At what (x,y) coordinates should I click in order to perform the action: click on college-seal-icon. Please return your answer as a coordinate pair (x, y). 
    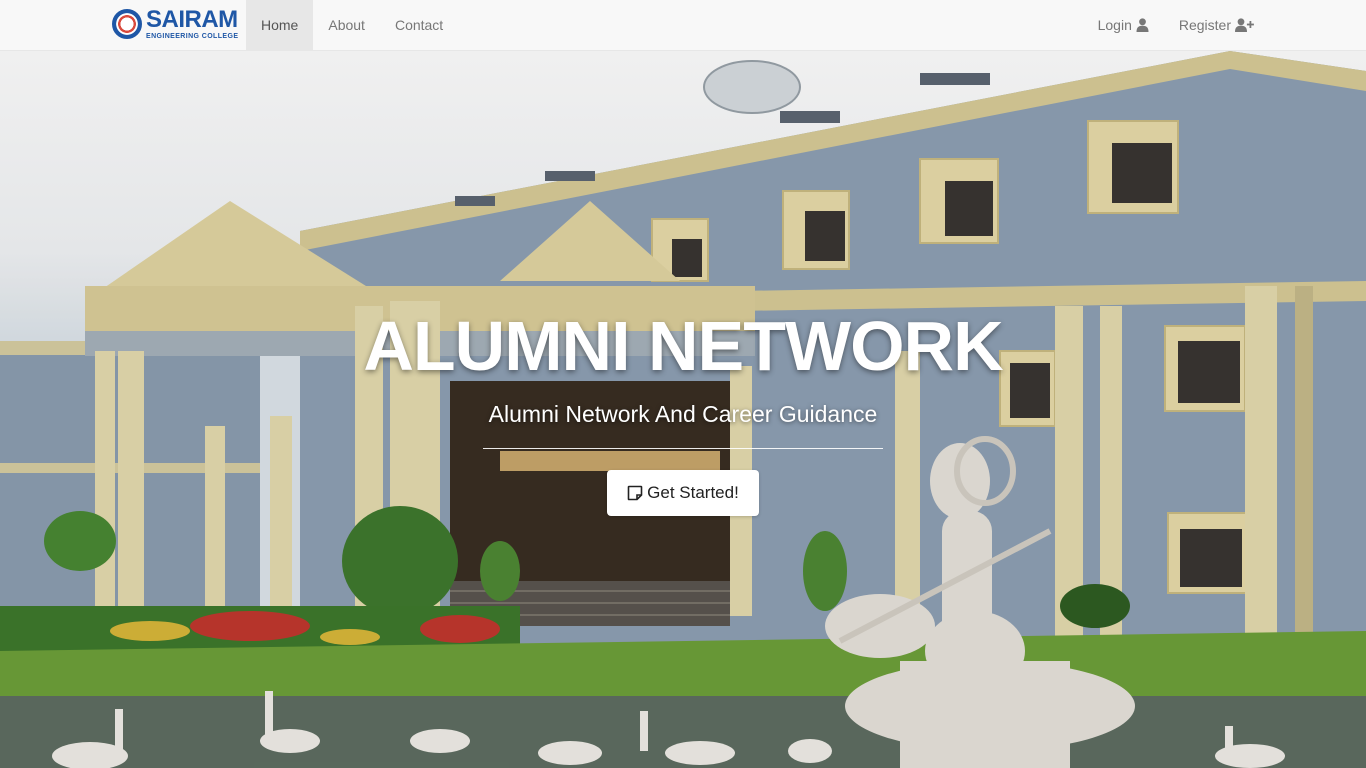
    Looking at the image, I should click on (127, 24).